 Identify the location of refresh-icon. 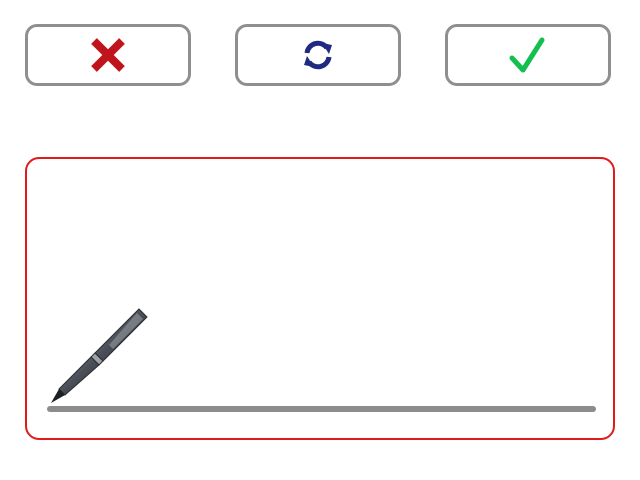
(318, 55).